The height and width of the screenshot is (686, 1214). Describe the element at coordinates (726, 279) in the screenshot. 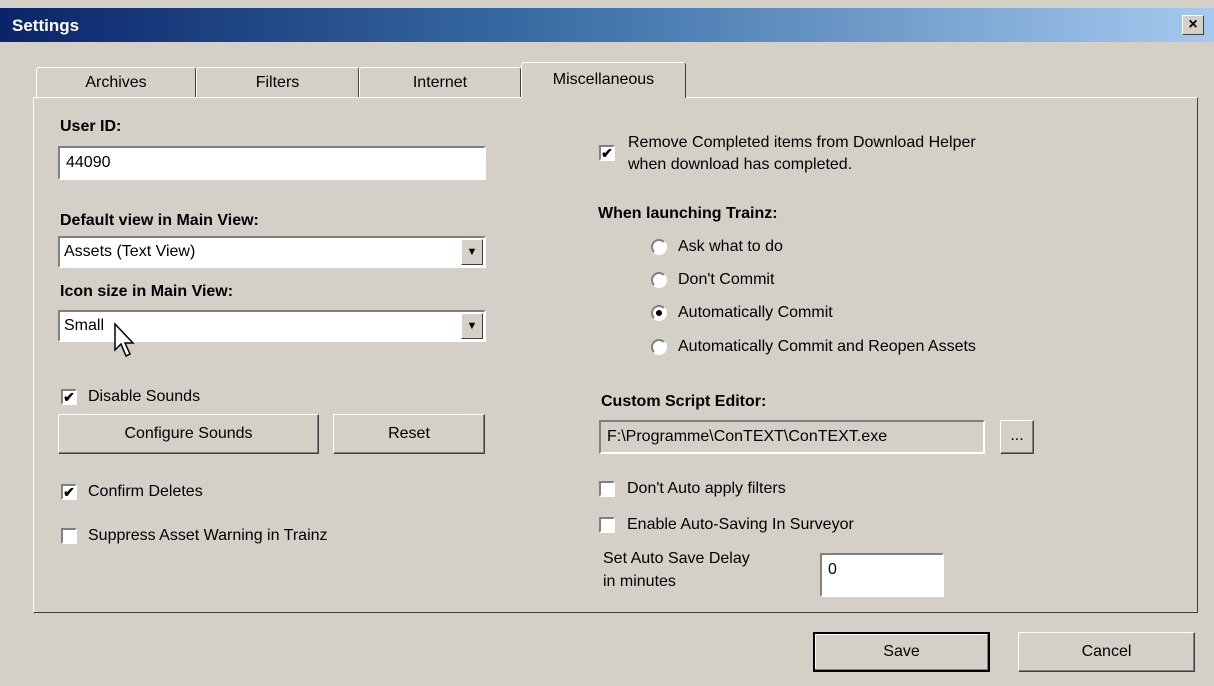

I see `launch-option-dont-commit-label: Don't Commit` at that location.